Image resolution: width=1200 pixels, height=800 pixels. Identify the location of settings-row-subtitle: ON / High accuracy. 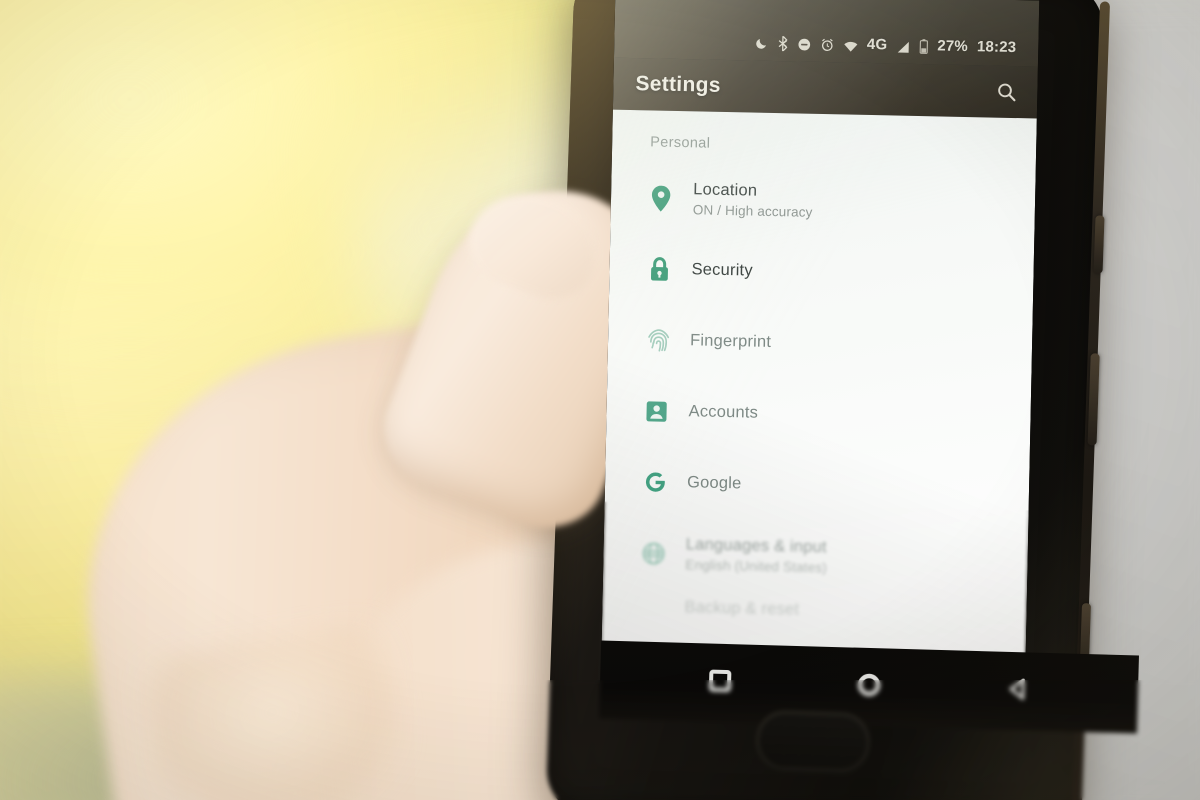
(752, 211).